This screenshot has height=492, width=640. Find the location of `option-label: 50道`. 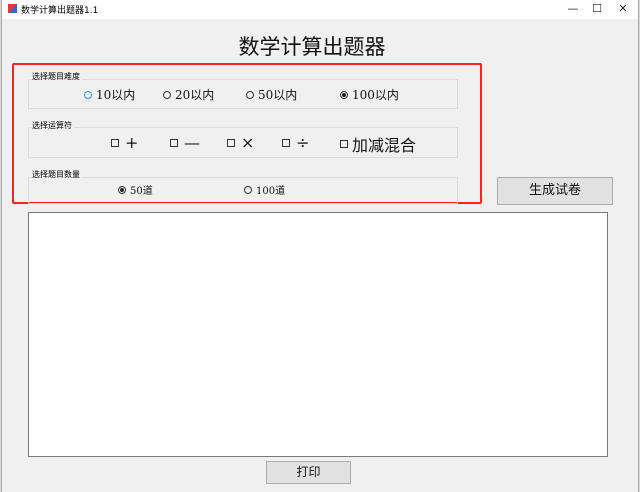

option-label: 50道 is located at coordinates (141, 191).